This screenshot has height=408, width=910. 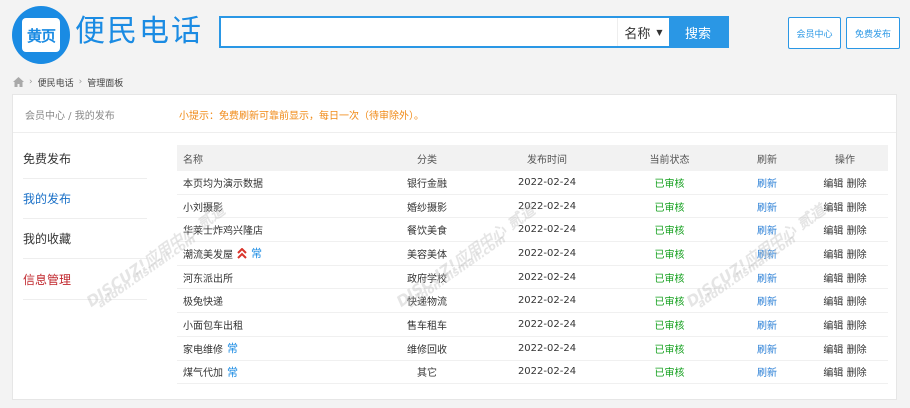 I want to click on site-name: 便民电话, so click(x=139, y=32).